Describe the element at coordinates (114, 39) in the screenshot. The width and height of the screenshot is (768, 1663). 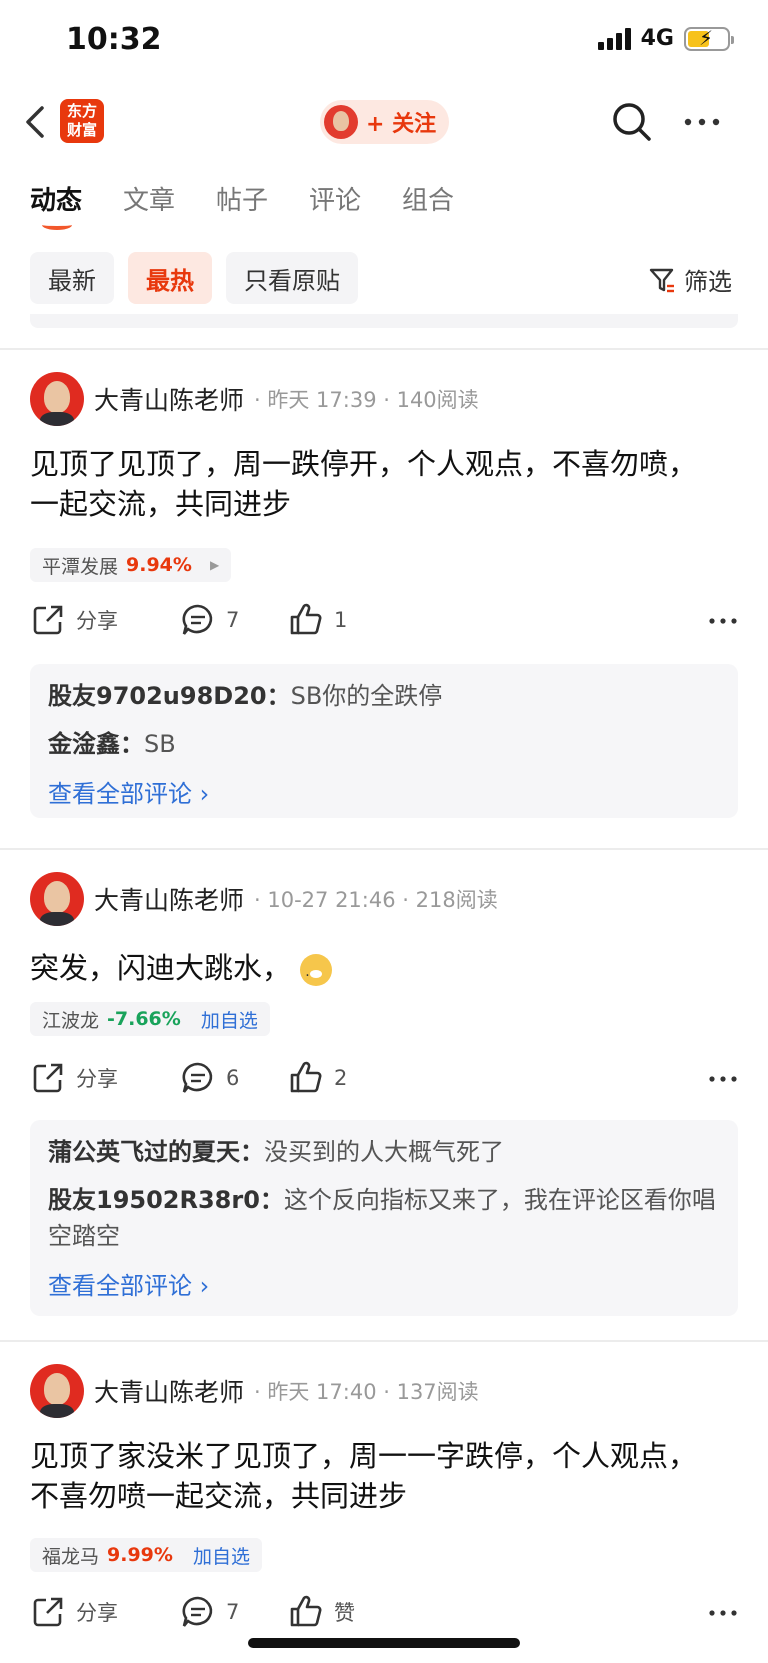
I see `clock: 10:32` at that location.